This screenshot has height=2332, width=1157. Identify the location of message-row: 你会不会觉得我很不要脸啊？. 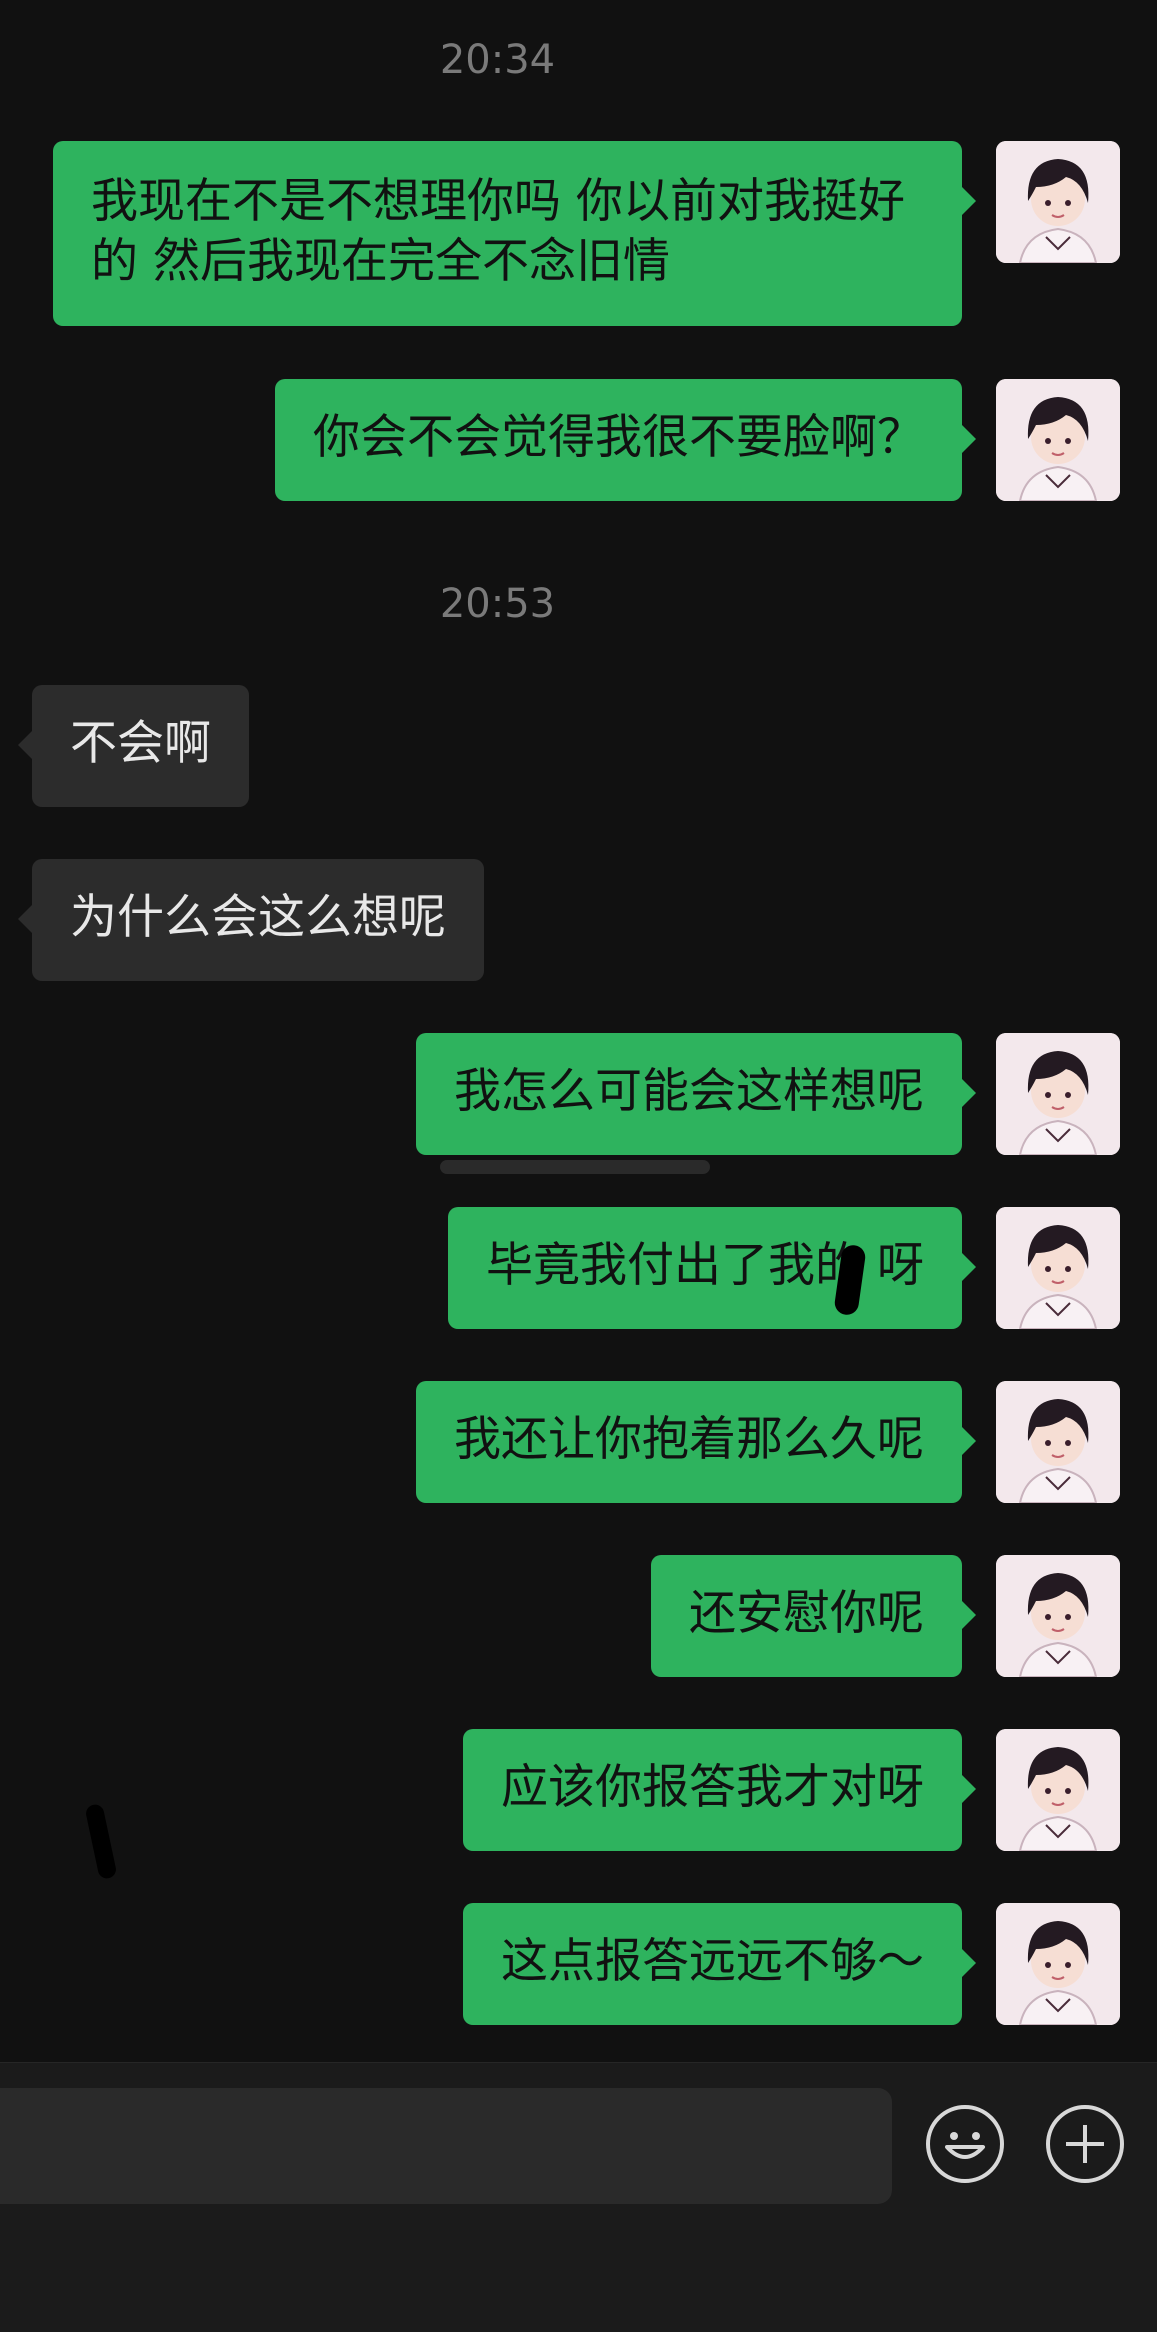
(578, 440).